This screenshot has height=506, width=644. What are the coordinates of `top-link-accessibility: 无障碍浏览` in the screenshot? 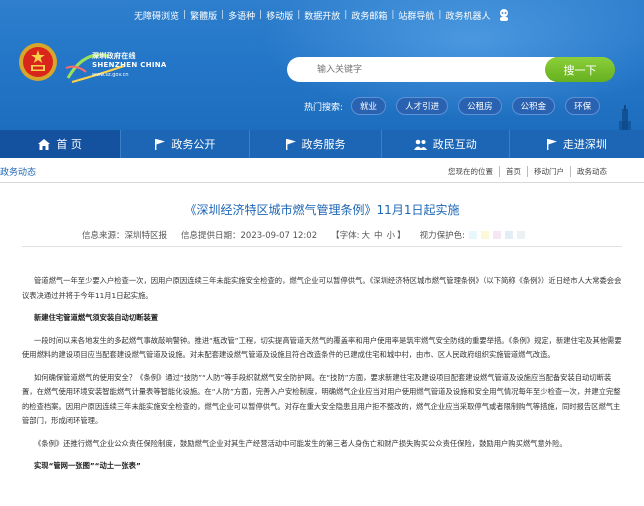 It's located at (156, 15).